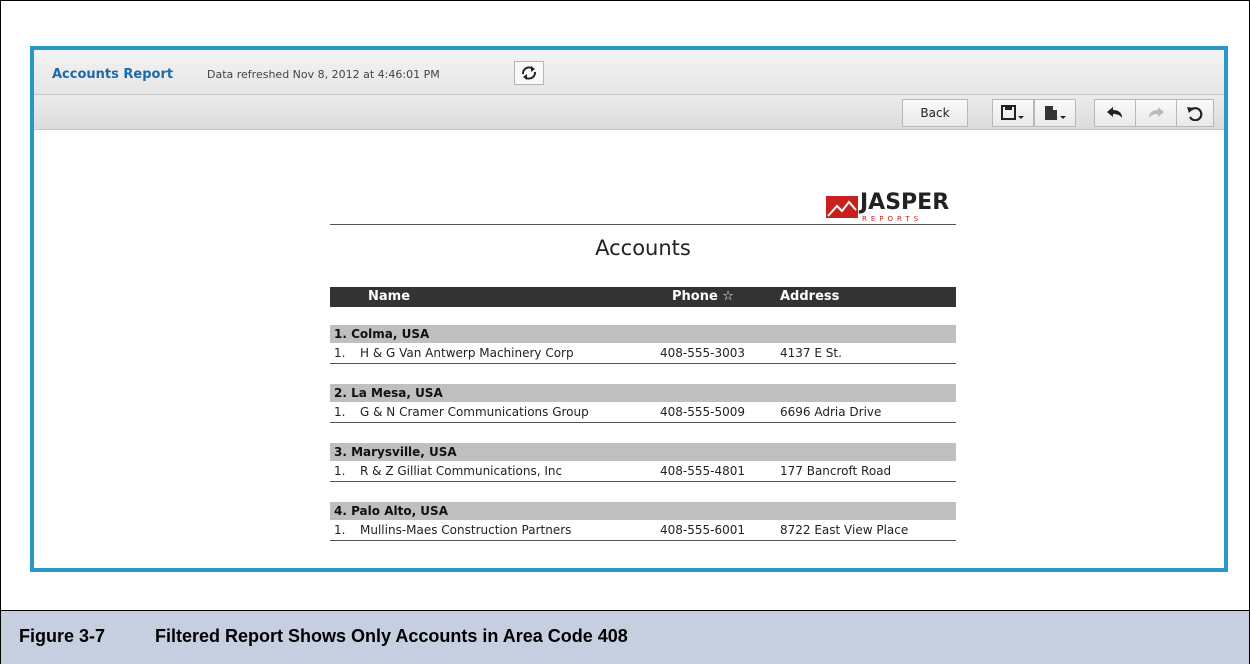  I want to click on logo-subtext: REPORTS, so click(892, 219).